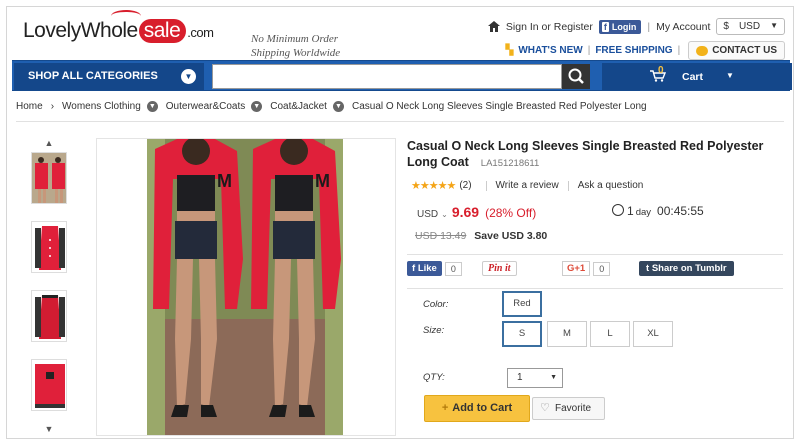 Image resolution: width=800 pixels, height=445 pixels. I want to click on breadcrumb-outerwear: Outerwear&Coats, so click(205, 106).